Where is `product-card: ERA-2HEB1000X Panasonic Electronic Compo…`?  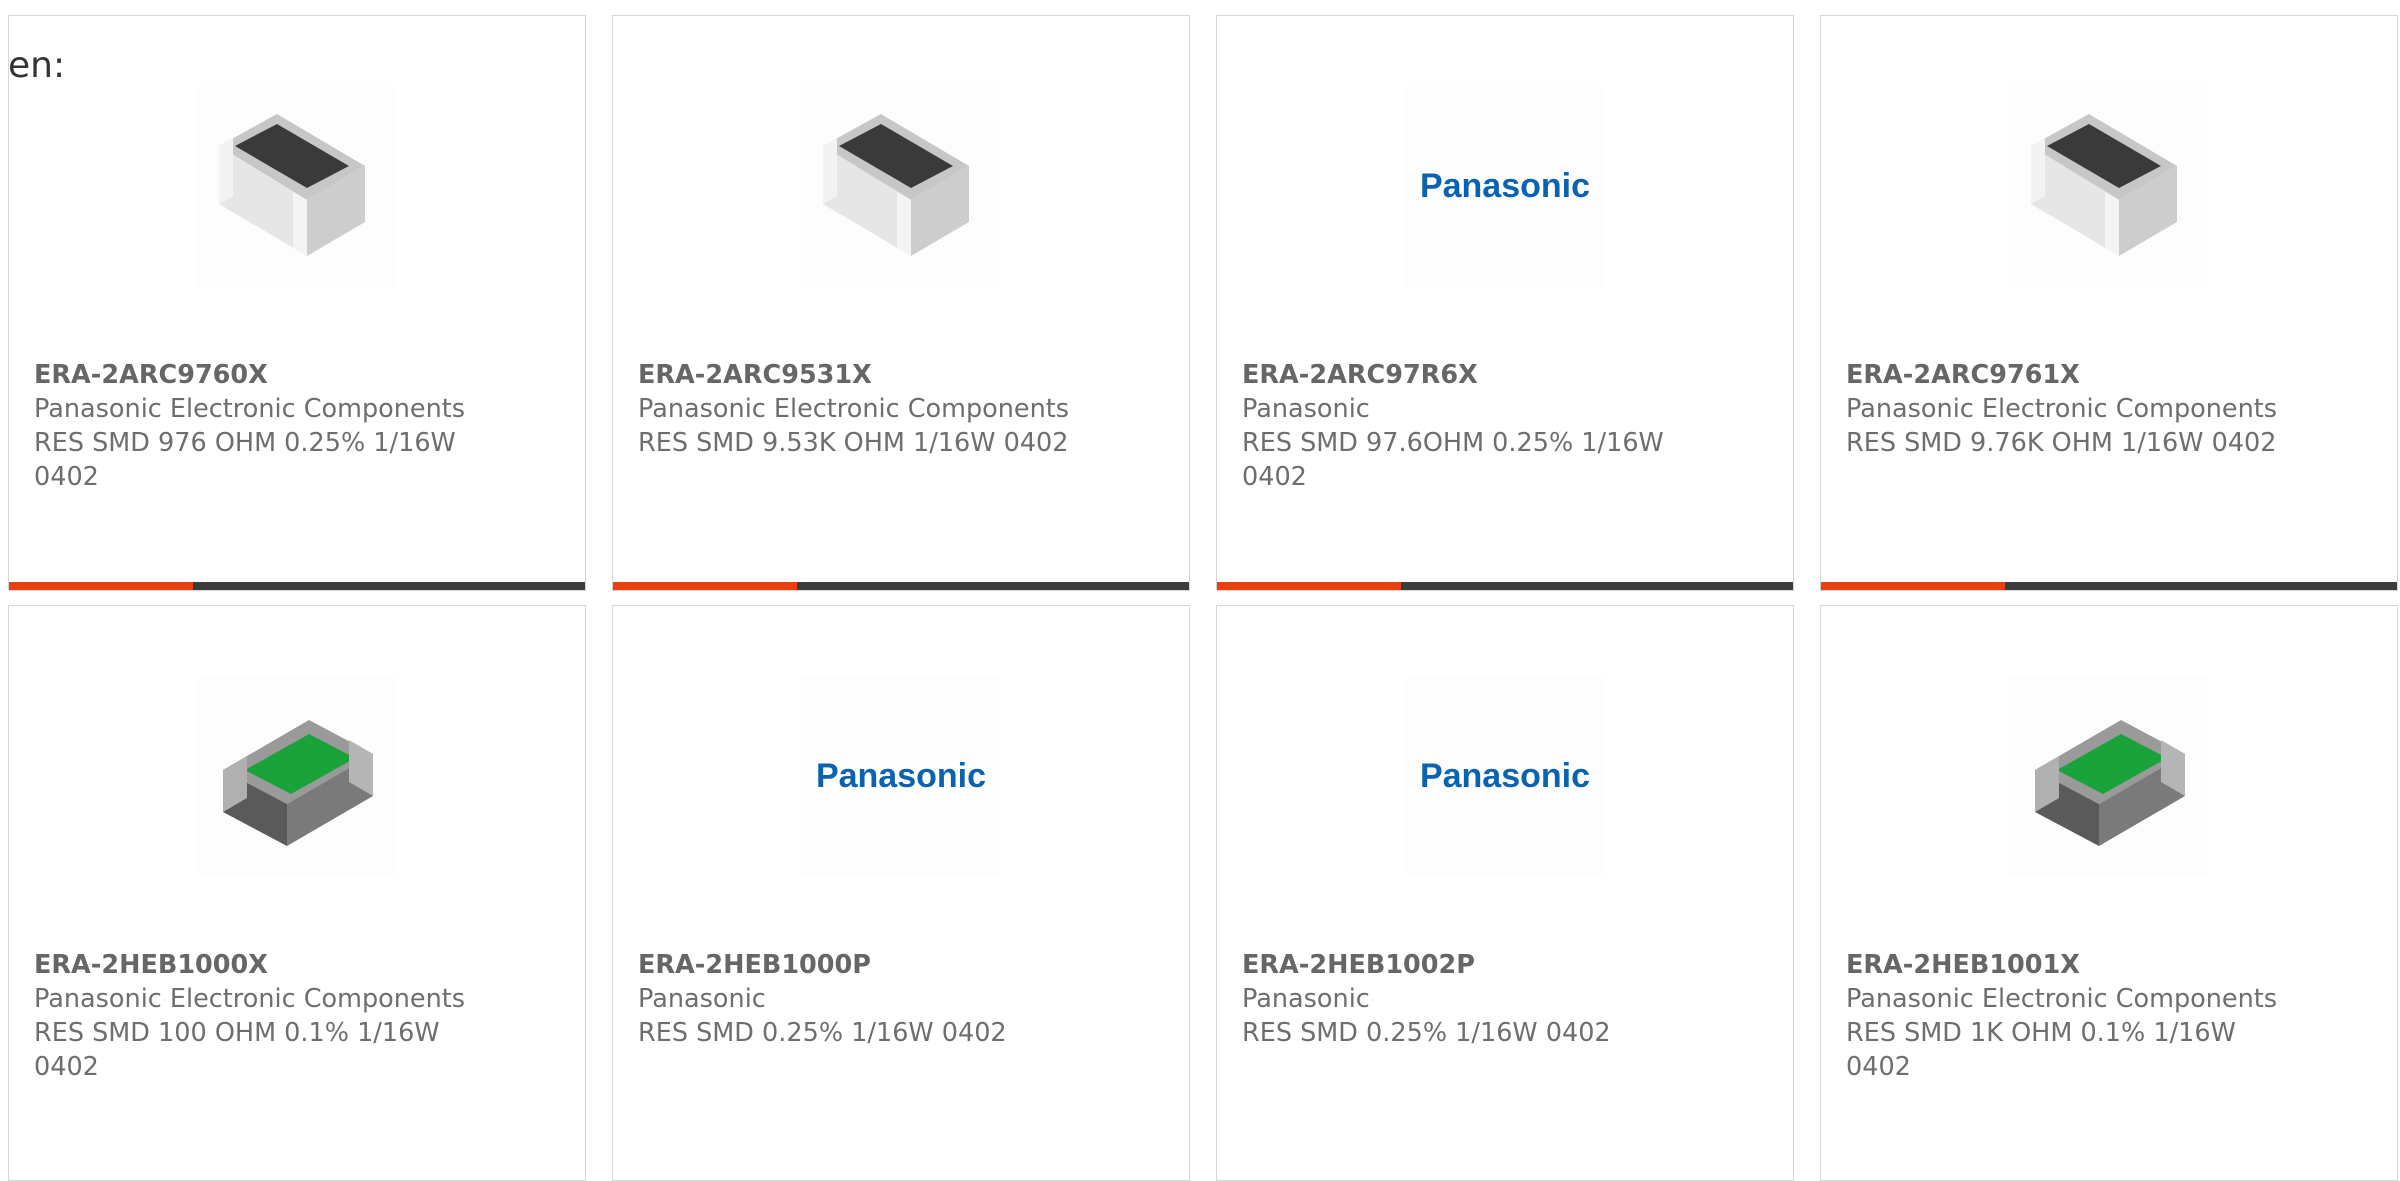 product-card: ERA-2HEB1000X Panasonic Electronic Compo… is located at coordinates (297, 893).